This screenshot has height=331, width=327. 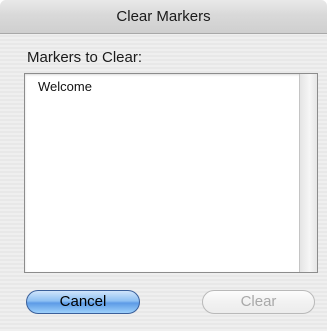 I want to click on marker-item-welcome: Welcome, so click(x=65, y=86).